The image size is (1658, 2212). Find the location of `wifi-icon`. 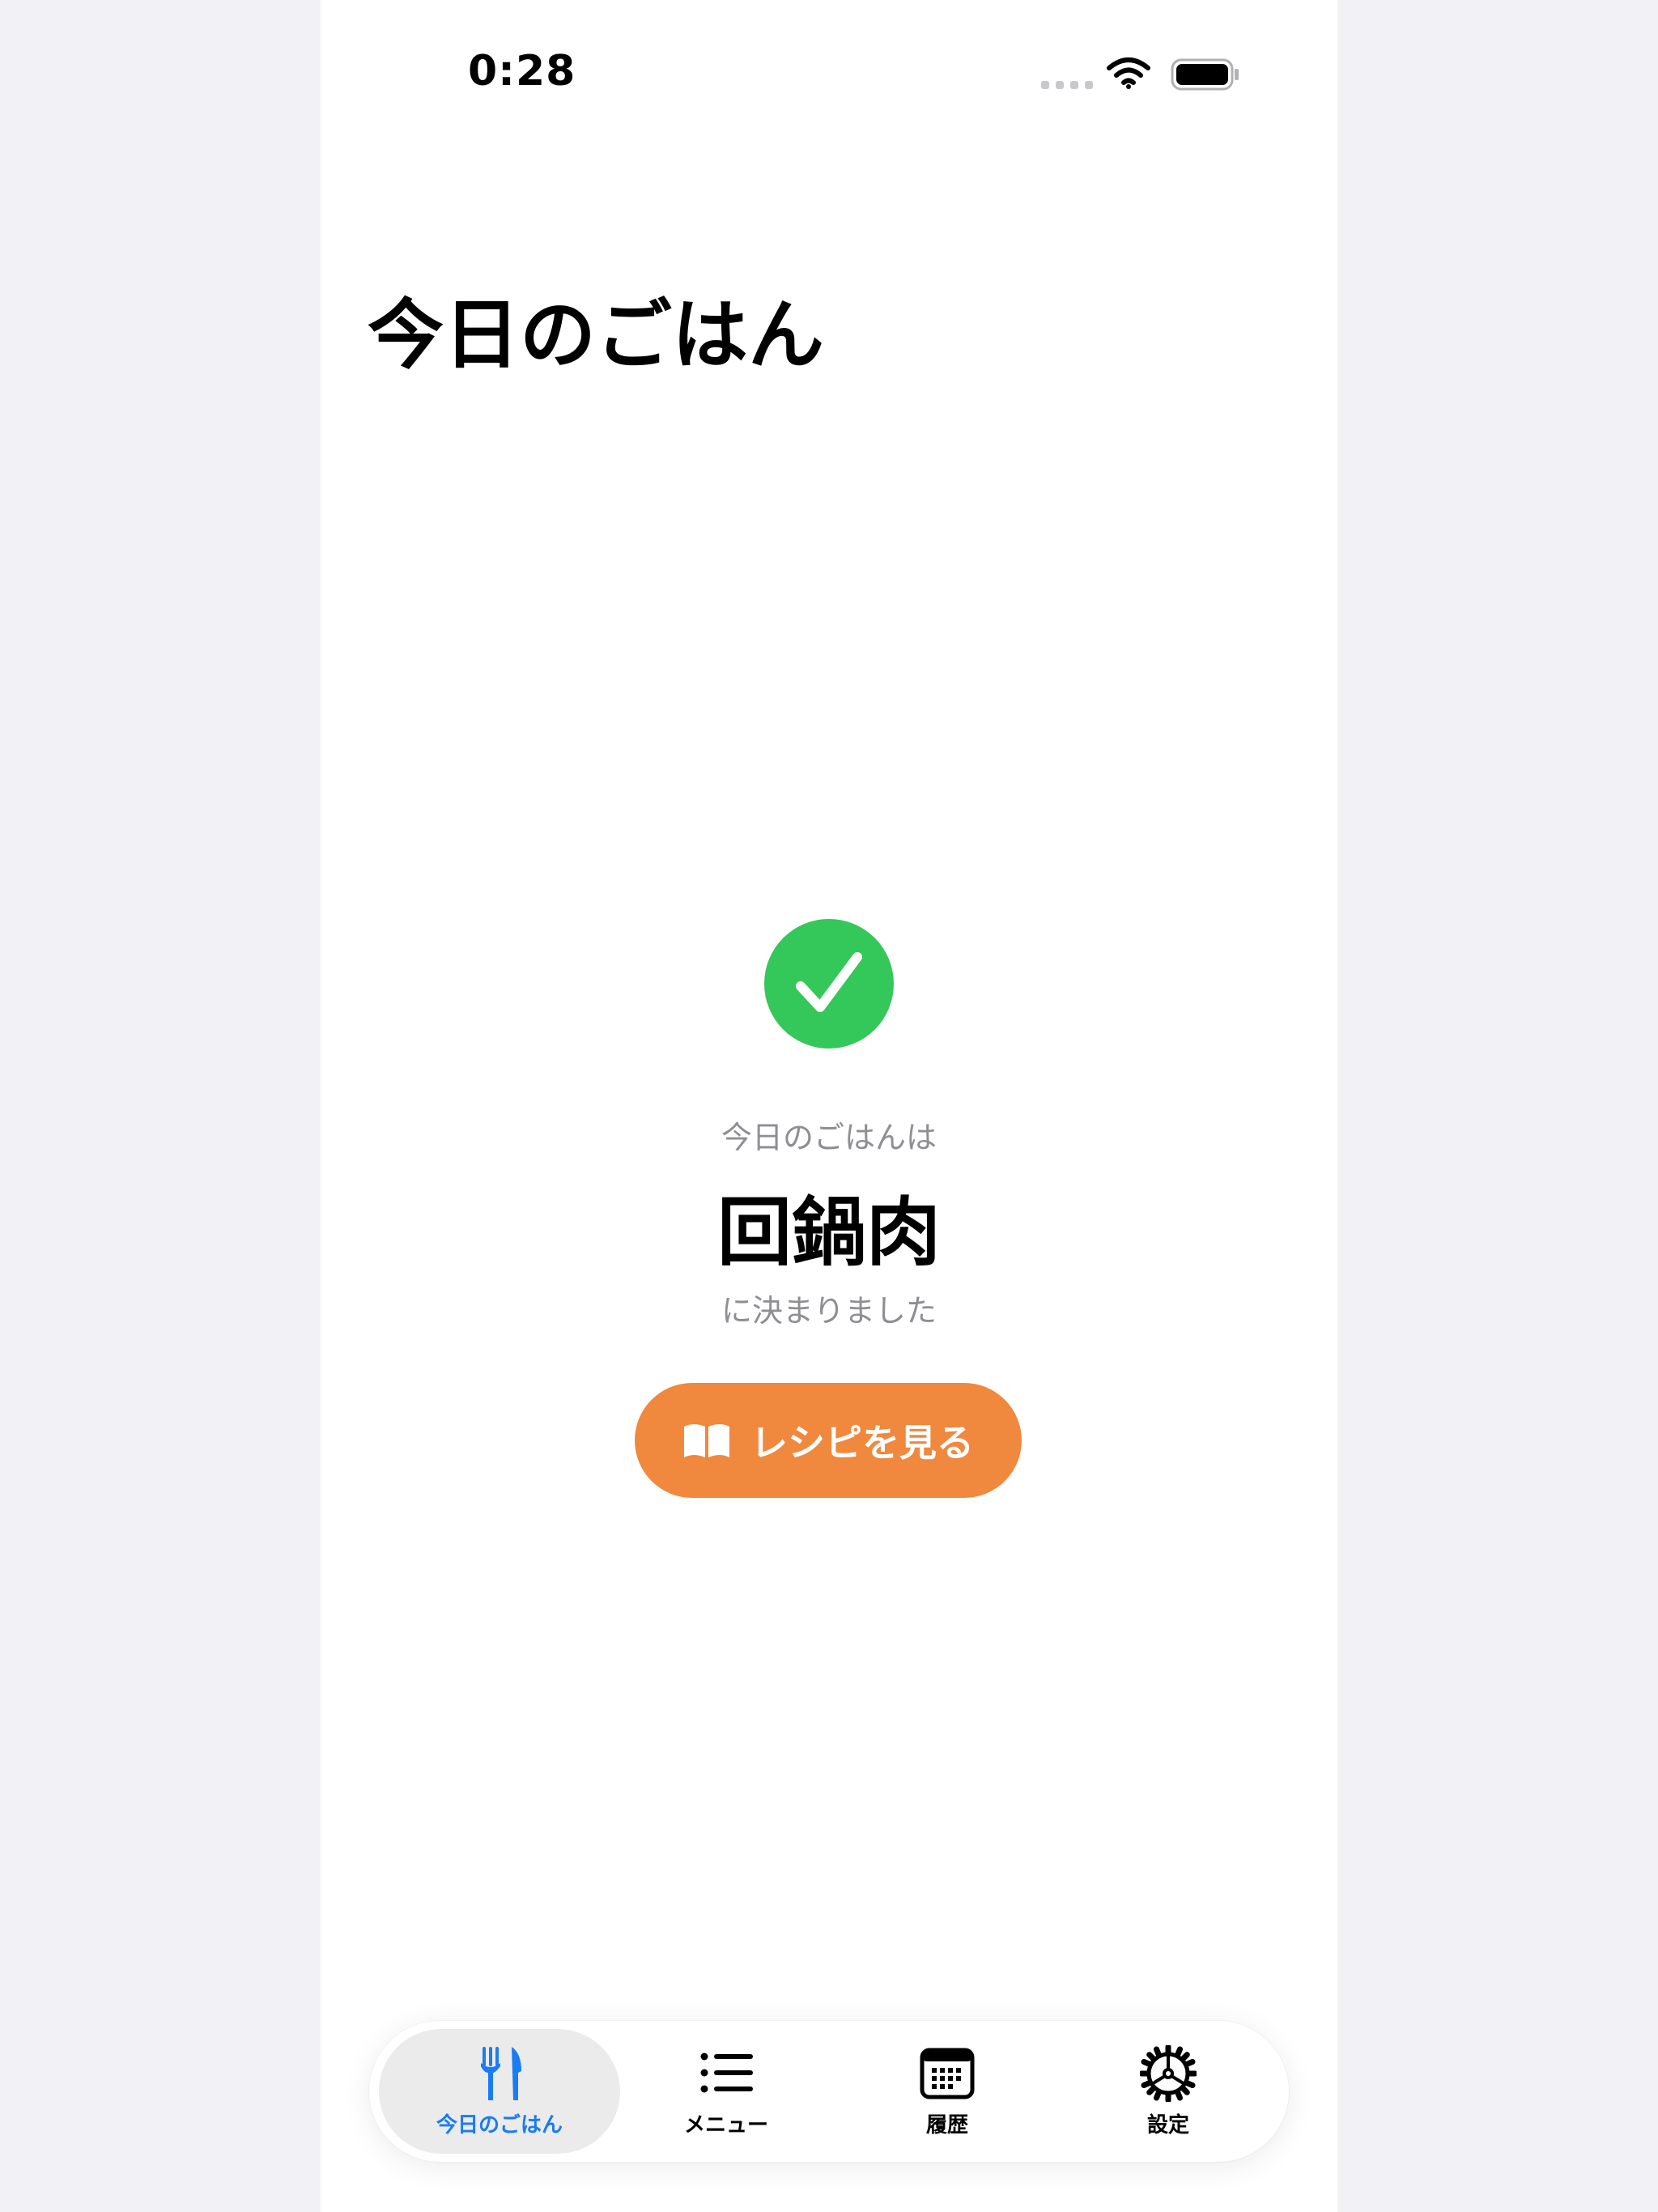

wifi-icon is located at coordinates (1128, 73).